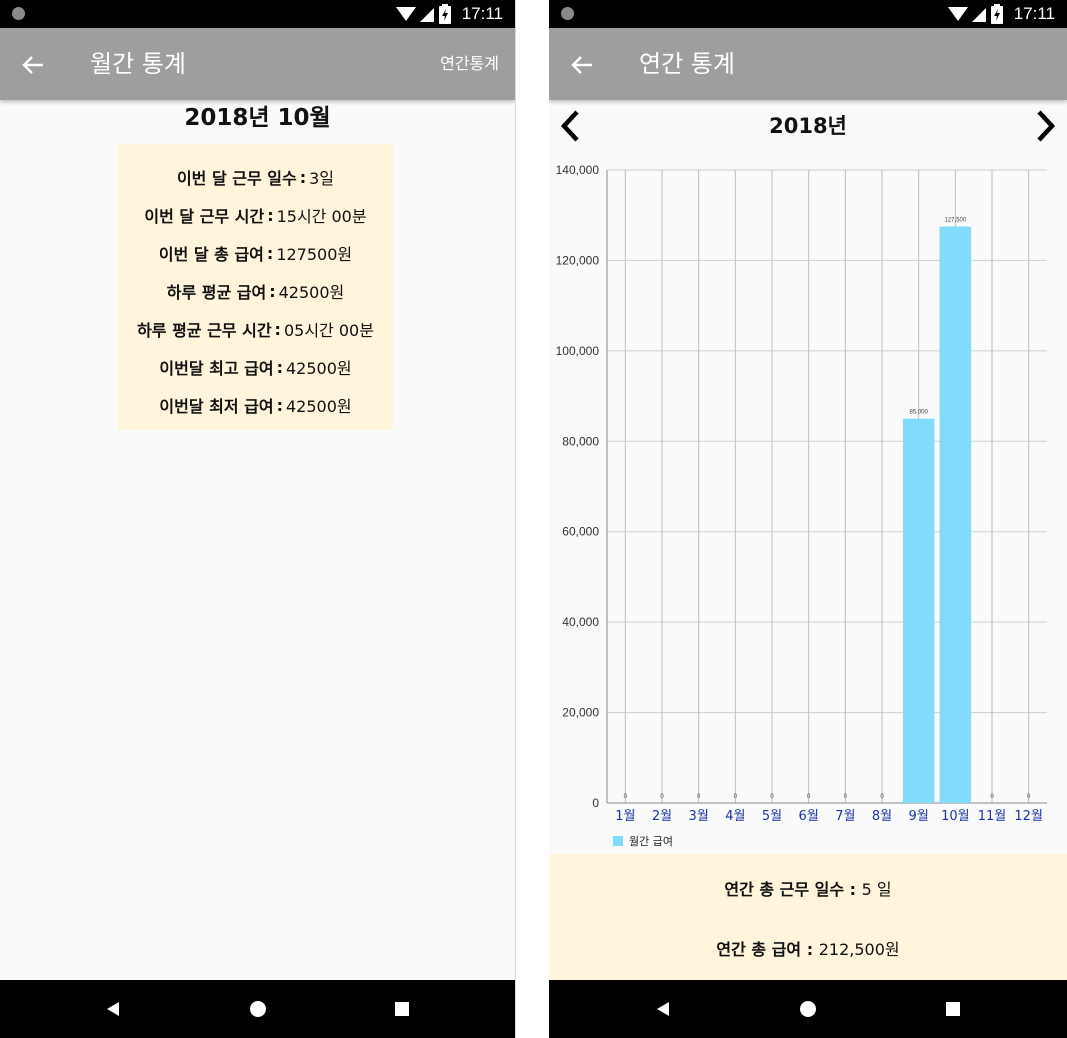 Image resolution: width=1067 pixels, height=1038 pixels. Describe the element at coordinates (216, 368) in the screenshot. I see `stat-label: 이번달 최고 급여` at that location.